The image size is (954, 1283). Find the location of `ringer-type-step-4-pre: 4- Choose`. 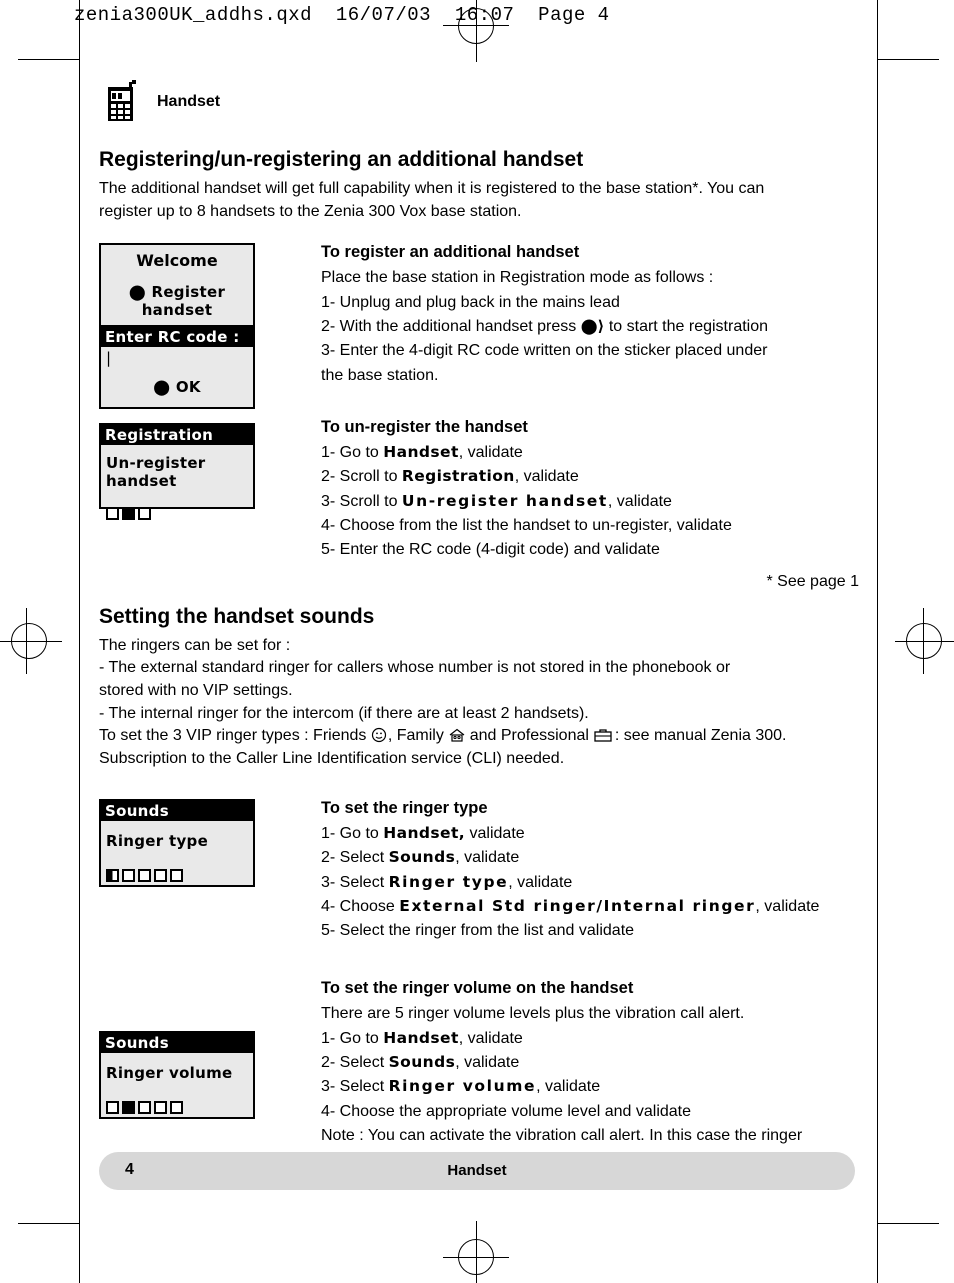

ringer-type-step-4-pre: 4- Choose is located at coordinates (360, 906).